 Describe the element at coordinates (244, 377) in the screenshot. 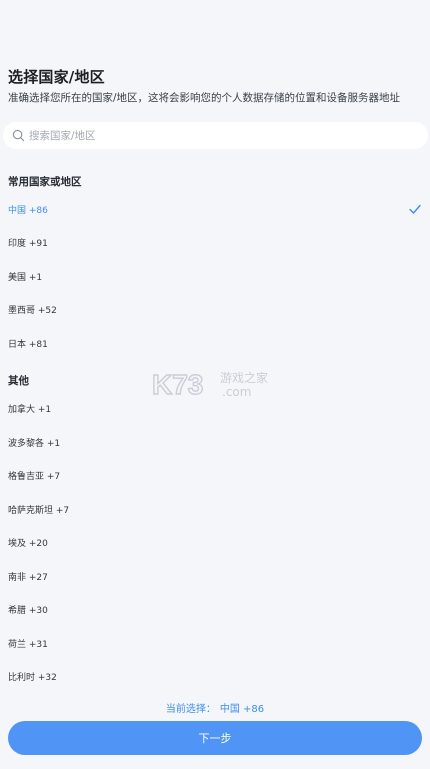

I see `watermark-text-line1: 游戏之家` at that location.